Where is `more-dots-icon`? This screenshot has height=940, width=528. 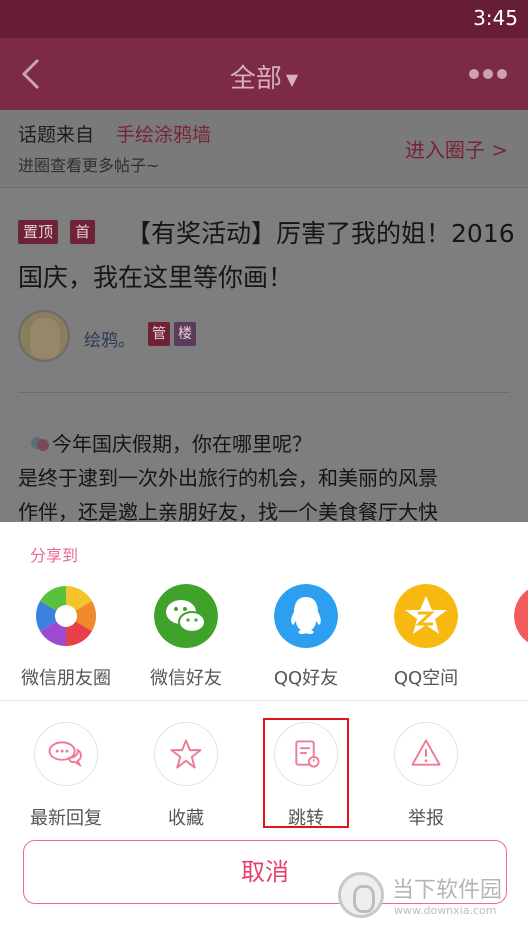
more-dots-icon is located at coordinates (488, 74).